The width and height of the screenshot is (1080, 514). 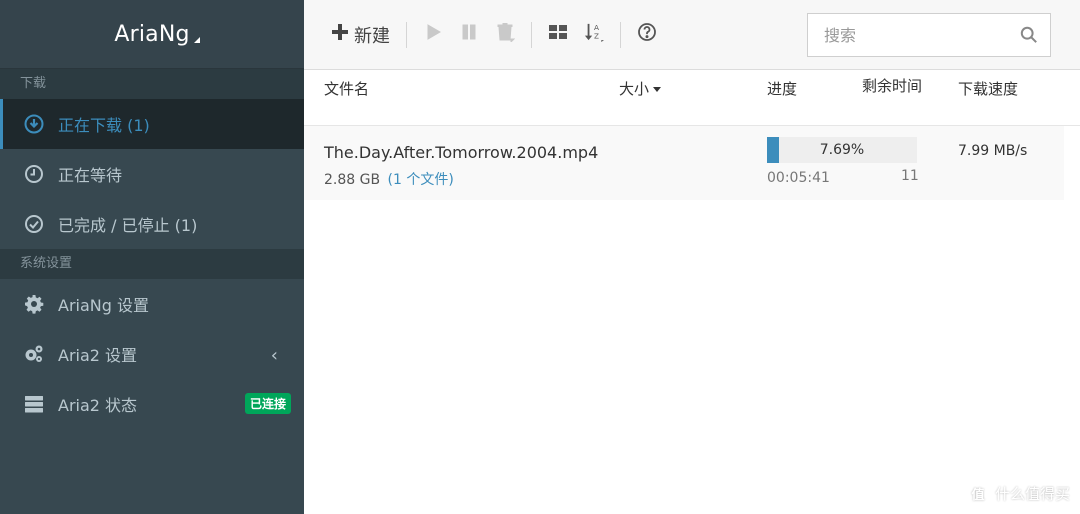 I want to click on sidebar-item-label: Aria2 设置, so click(x=98, y=355).